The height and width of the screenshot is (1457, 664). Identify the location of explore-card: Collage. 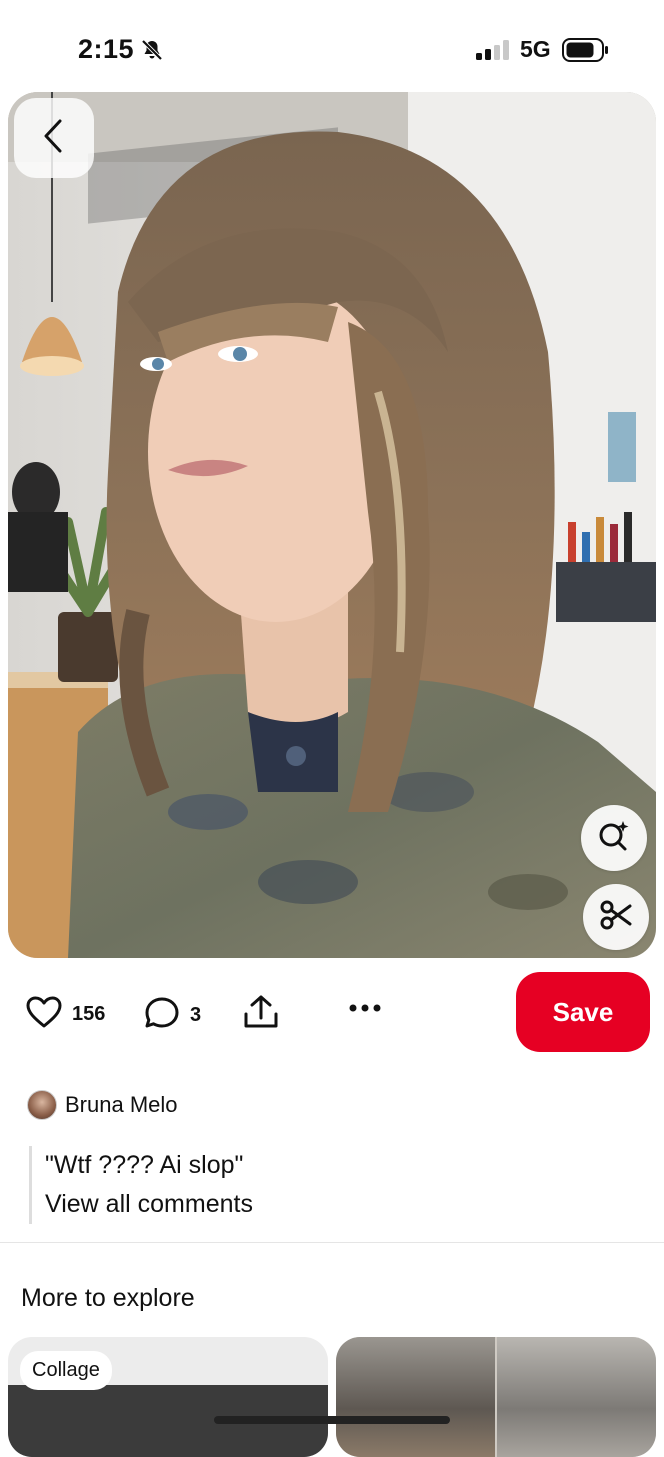
(168, 1397).